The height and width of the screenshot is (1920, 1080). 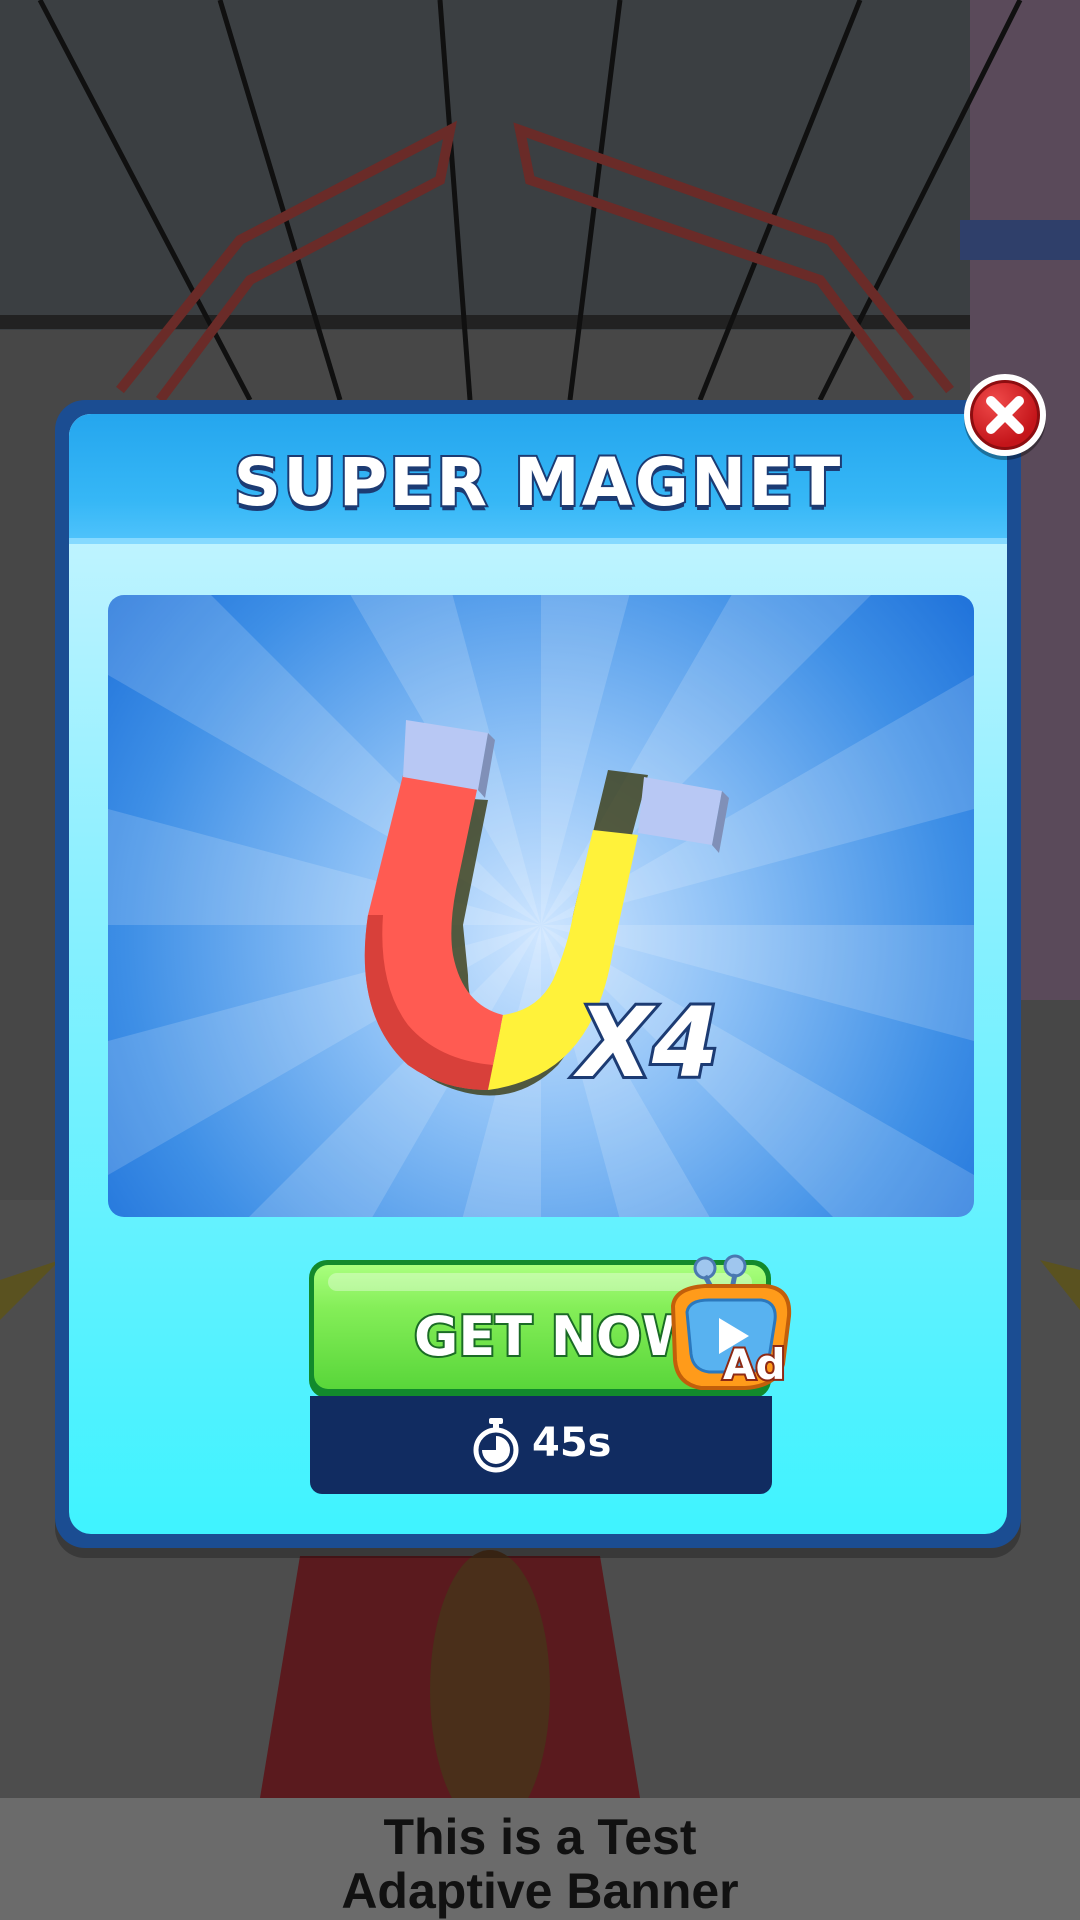 I want to click on test-banner-ad: This is a Test Adaptive Banner, so click(x=540, y=1859).